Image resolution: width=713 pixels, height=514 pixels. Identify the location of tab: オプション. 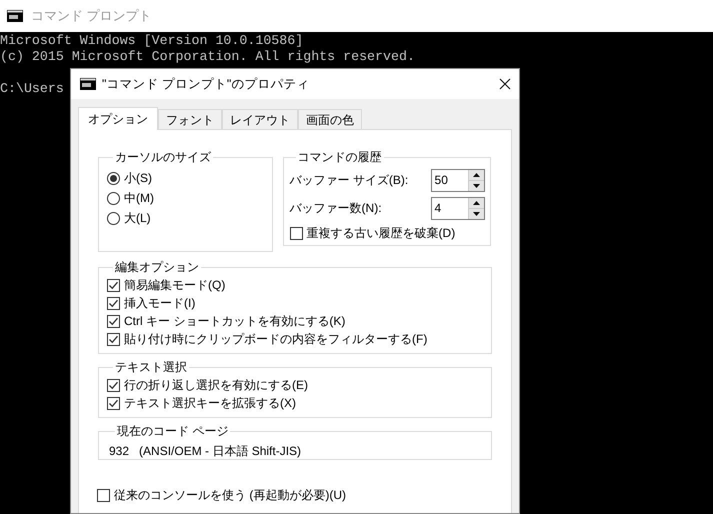
(118, 118).